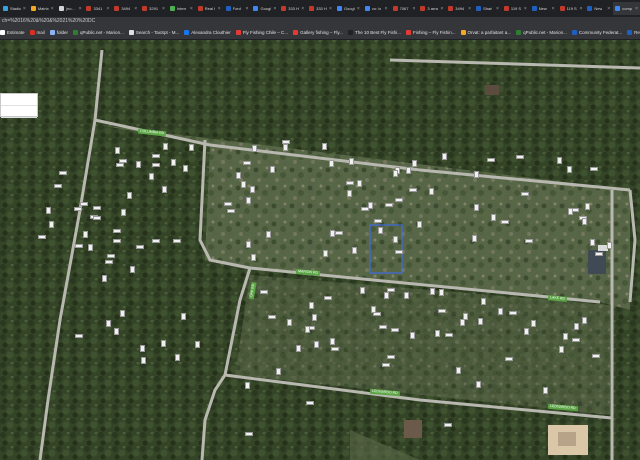  Describe the element at coordinates (292, 8) in the screenshot. I see `browser-tab: 333 H ×` at that location.